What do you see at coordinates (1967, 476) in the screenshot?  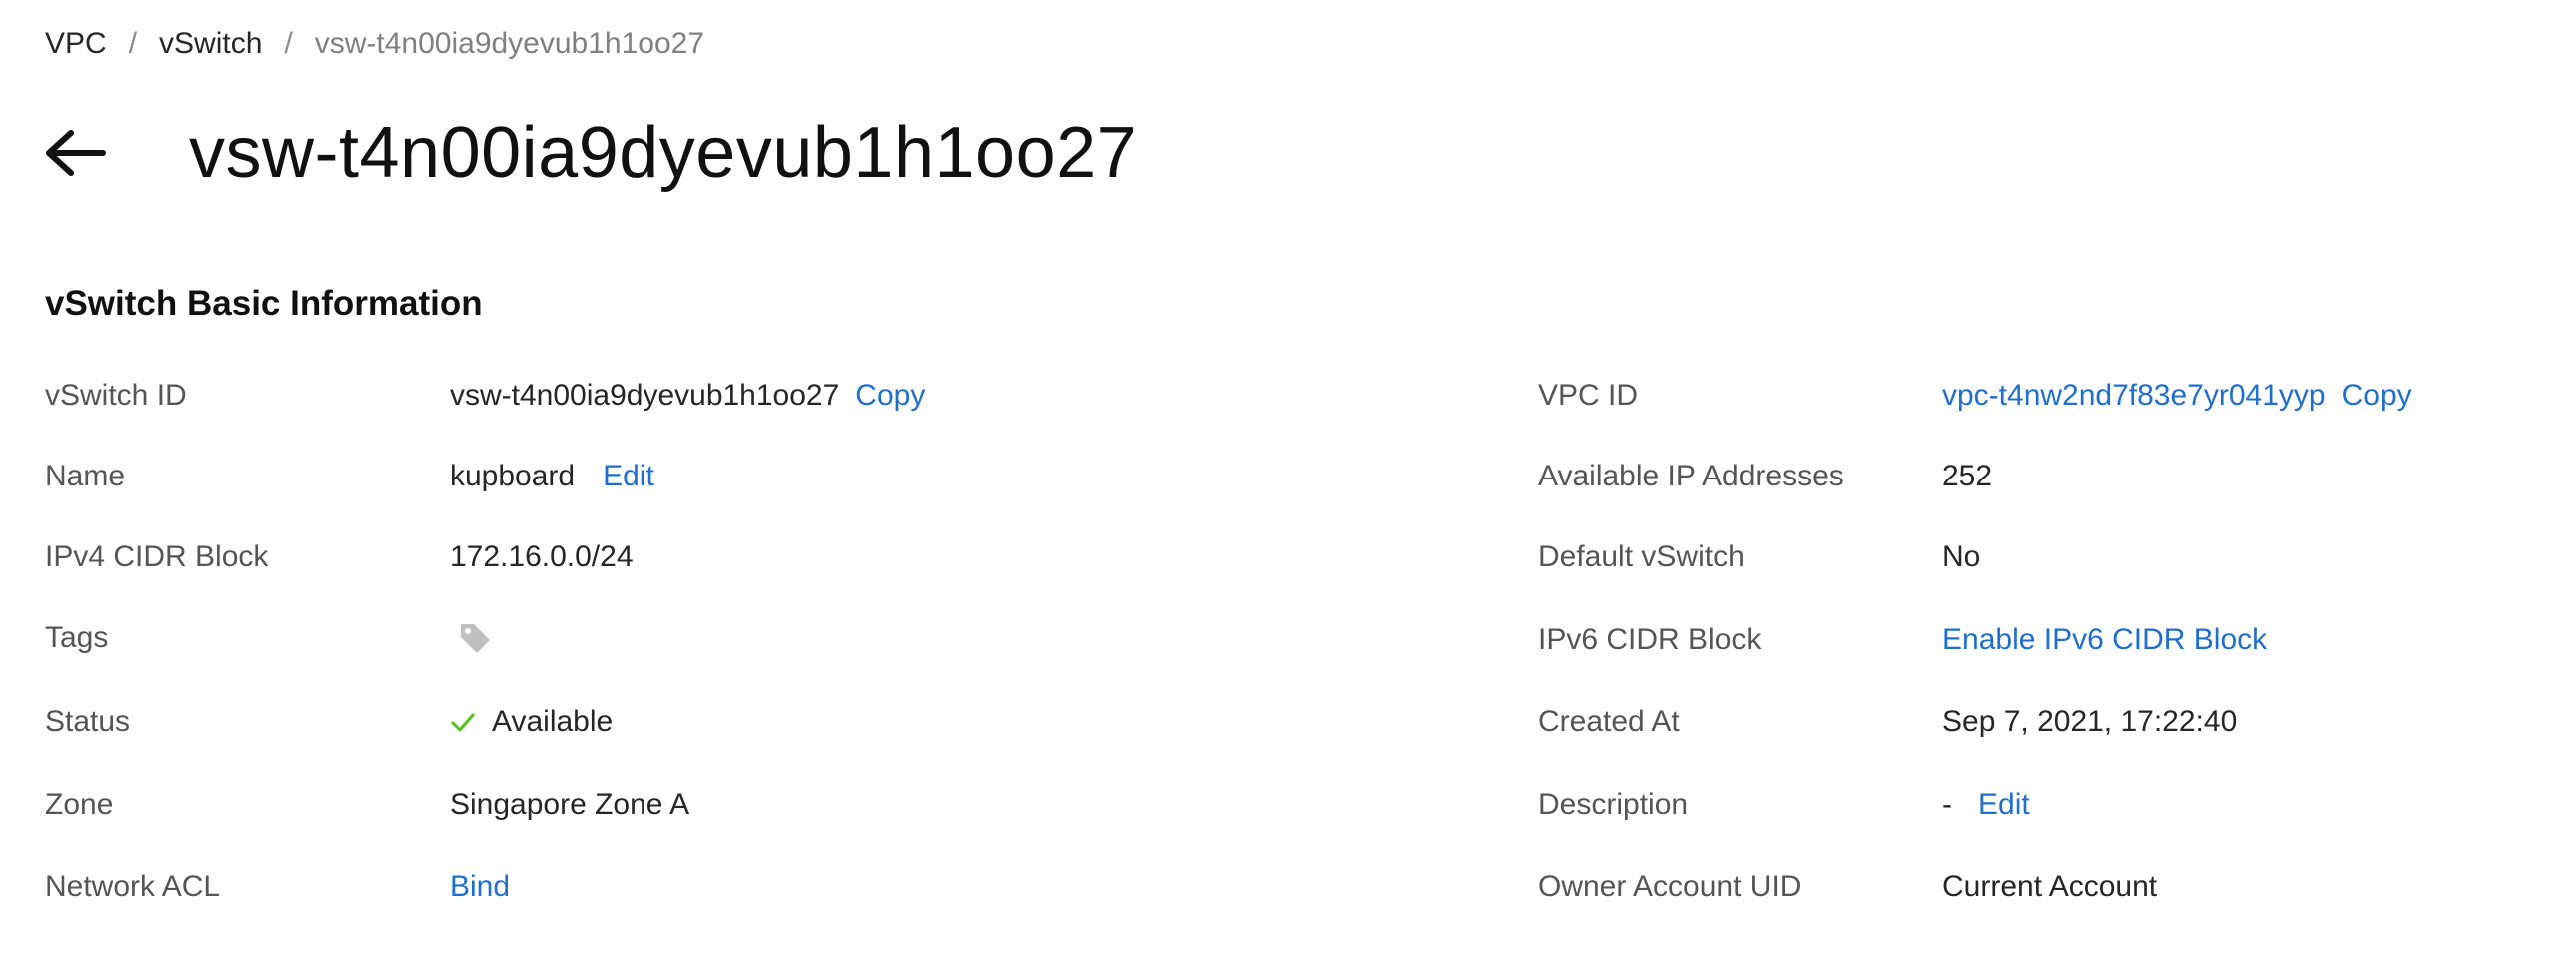 I see `available-ips-value: 252` at bounding box center [1967, 476].